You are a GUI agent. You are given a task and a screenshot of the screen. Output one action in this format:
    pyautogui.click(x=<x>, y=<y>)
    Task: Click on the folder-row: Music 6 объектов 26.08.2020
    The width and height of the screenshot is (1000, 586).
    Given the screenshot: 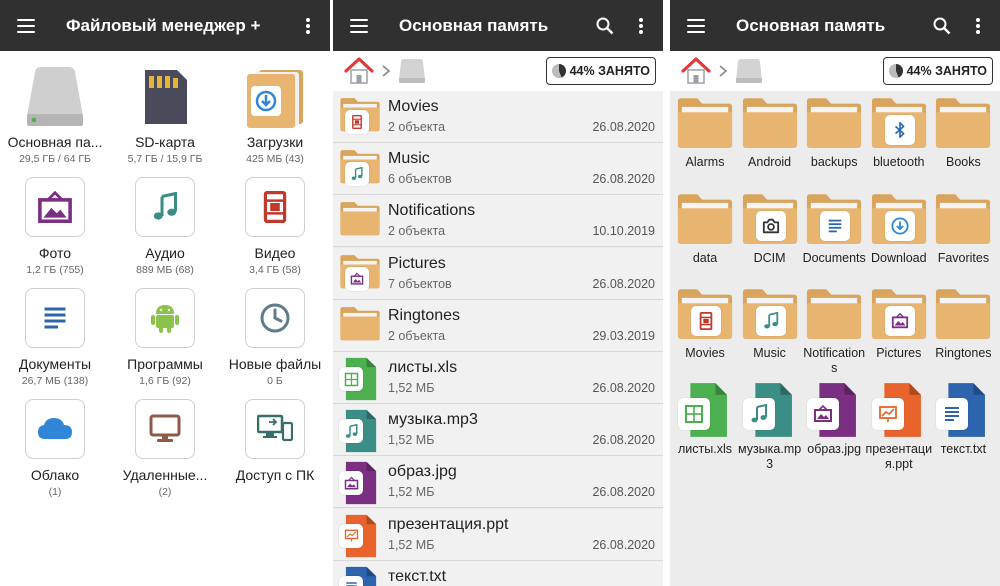 What is the action you would take?
    pyautogui.click(x=498, y=169)
    